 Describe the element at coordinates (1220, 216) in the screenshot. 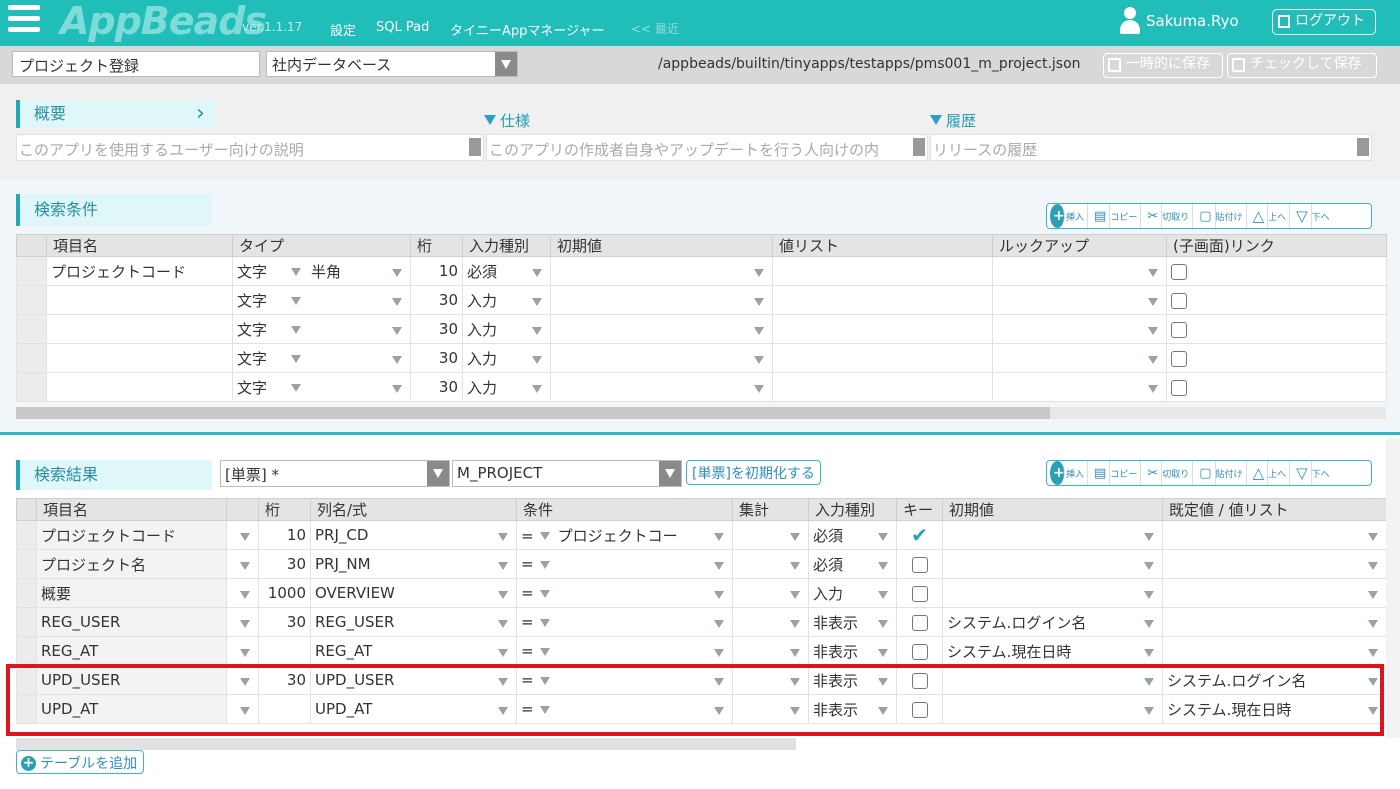

I see `paste-row-button: ▢ 貼付け` at that location.